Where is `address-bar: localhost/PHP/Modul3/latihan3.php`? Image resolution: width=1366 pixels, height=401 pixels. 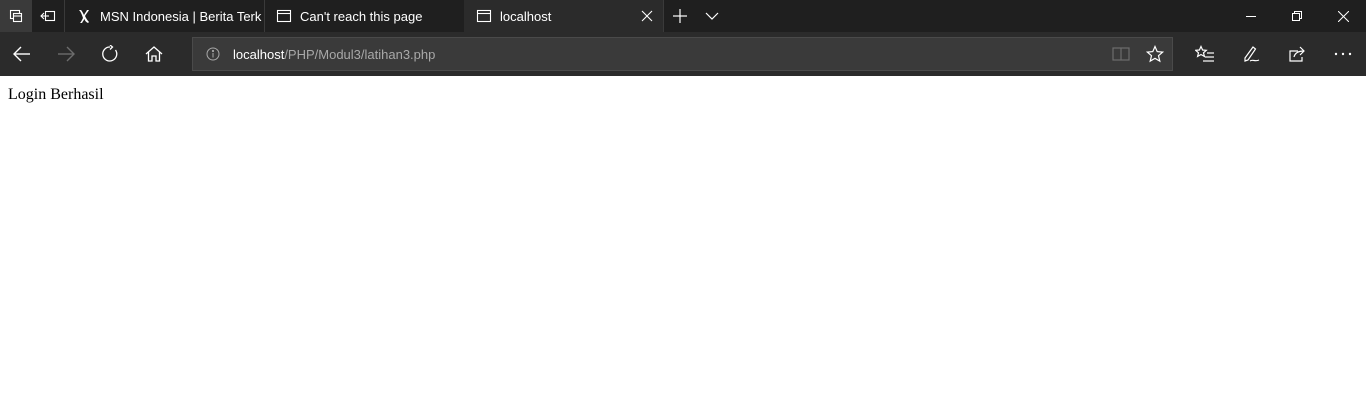
address-bar: localhost/PHP/Modul3/latihan3.php is located at coordinates (682, 54).